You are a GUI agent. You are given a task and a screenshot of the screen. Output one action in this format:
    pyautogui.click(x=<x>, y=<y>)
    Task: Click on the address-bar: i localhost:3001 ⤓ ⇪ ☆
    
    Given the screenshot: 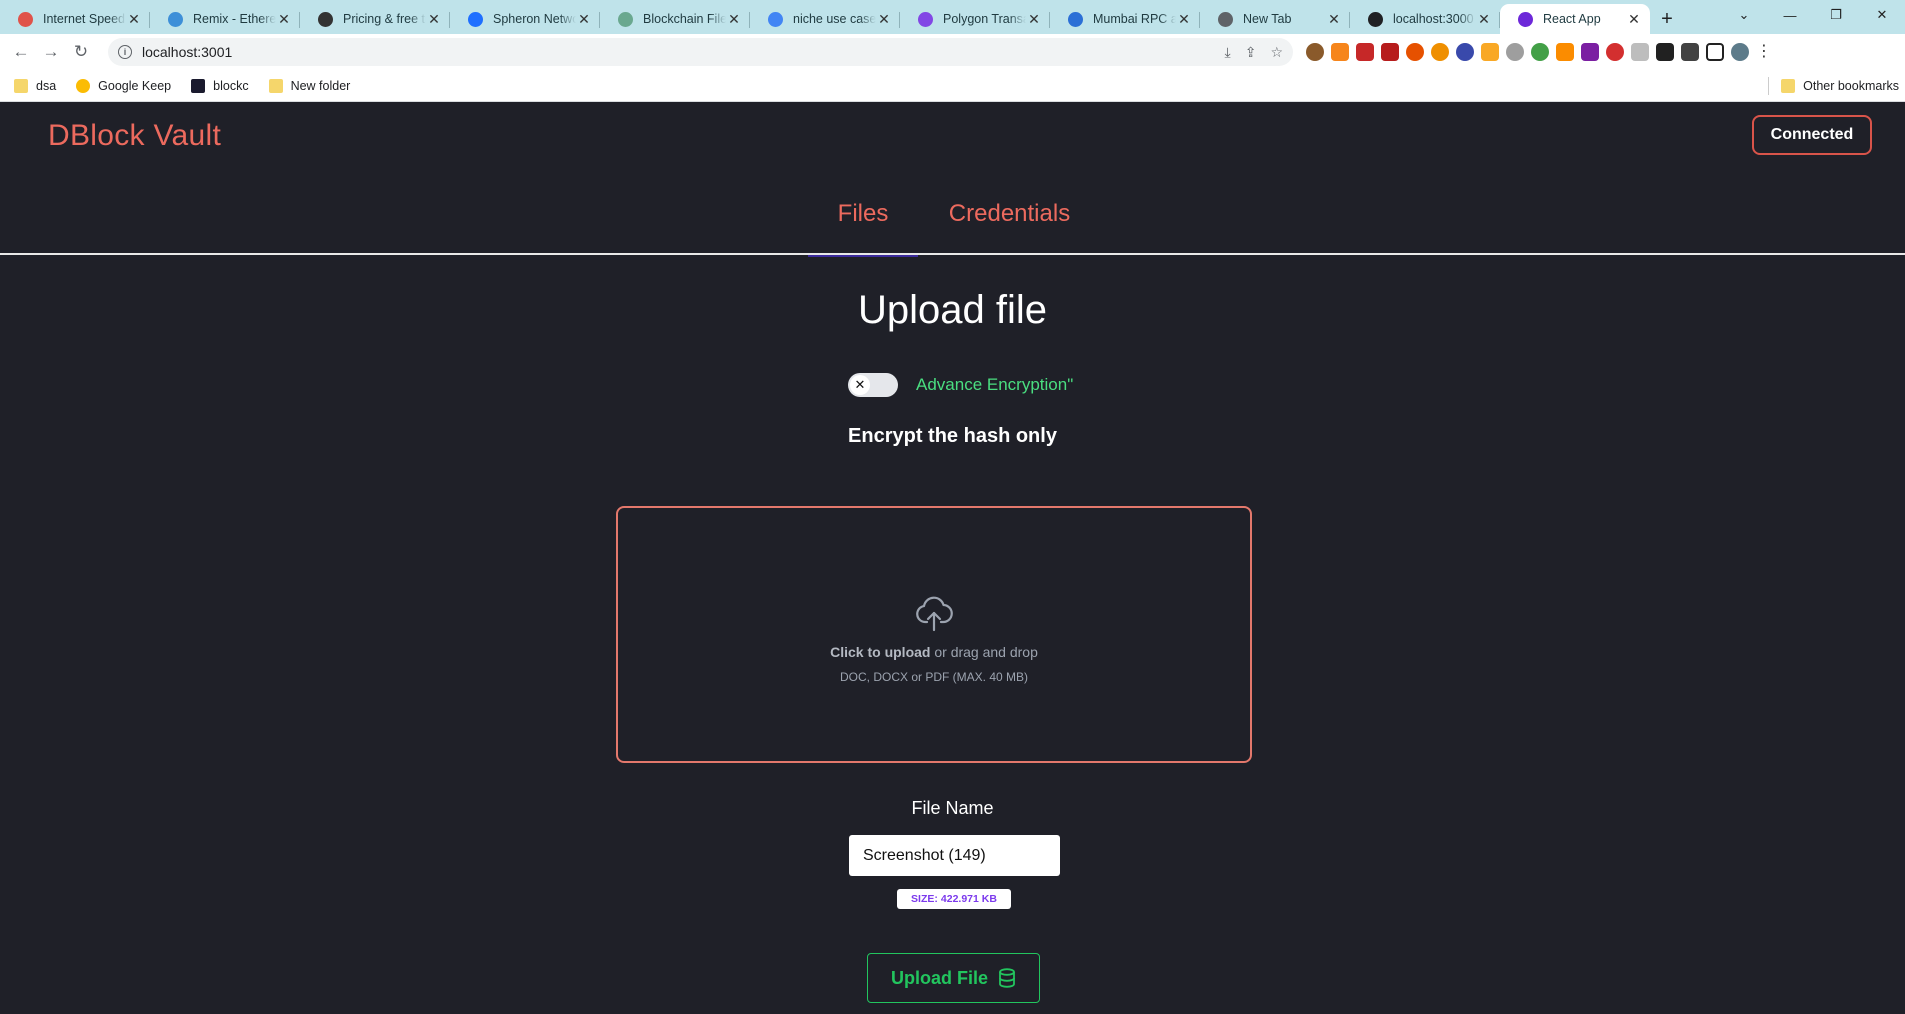 What is the action you would take?
    pyautogui.click(x=700, y=52)
    